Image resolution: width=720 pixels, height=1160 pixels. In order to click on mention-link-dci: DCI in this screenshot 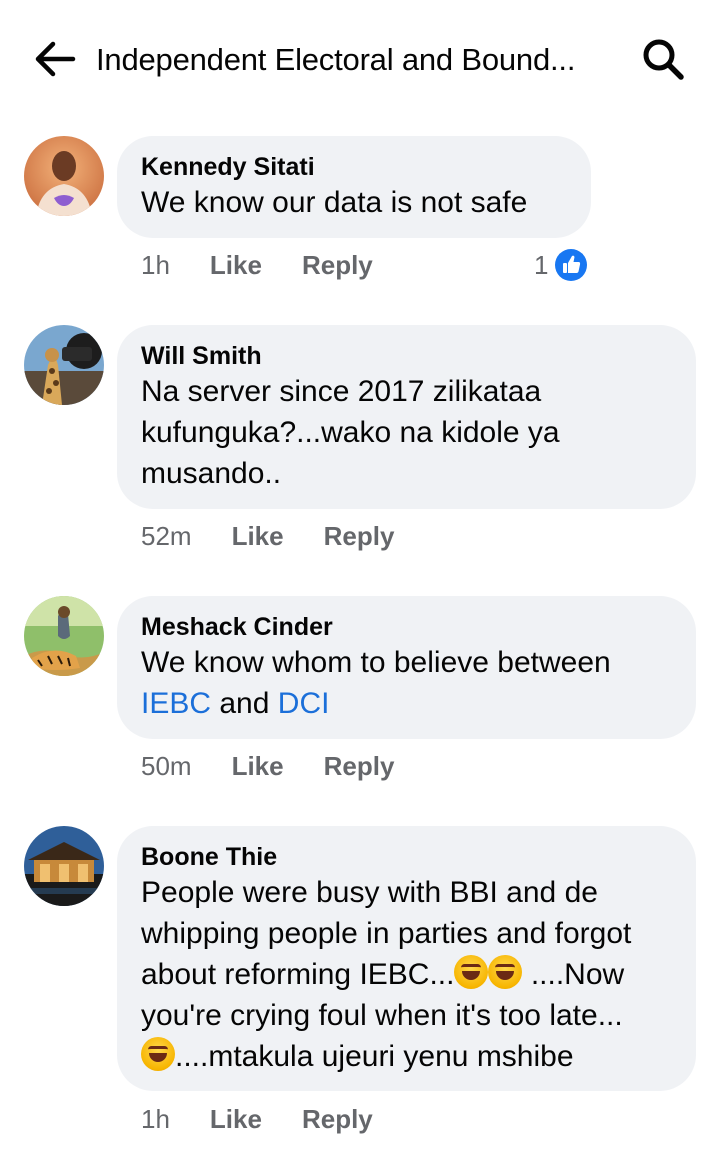, I will do `click(304, 703)`.